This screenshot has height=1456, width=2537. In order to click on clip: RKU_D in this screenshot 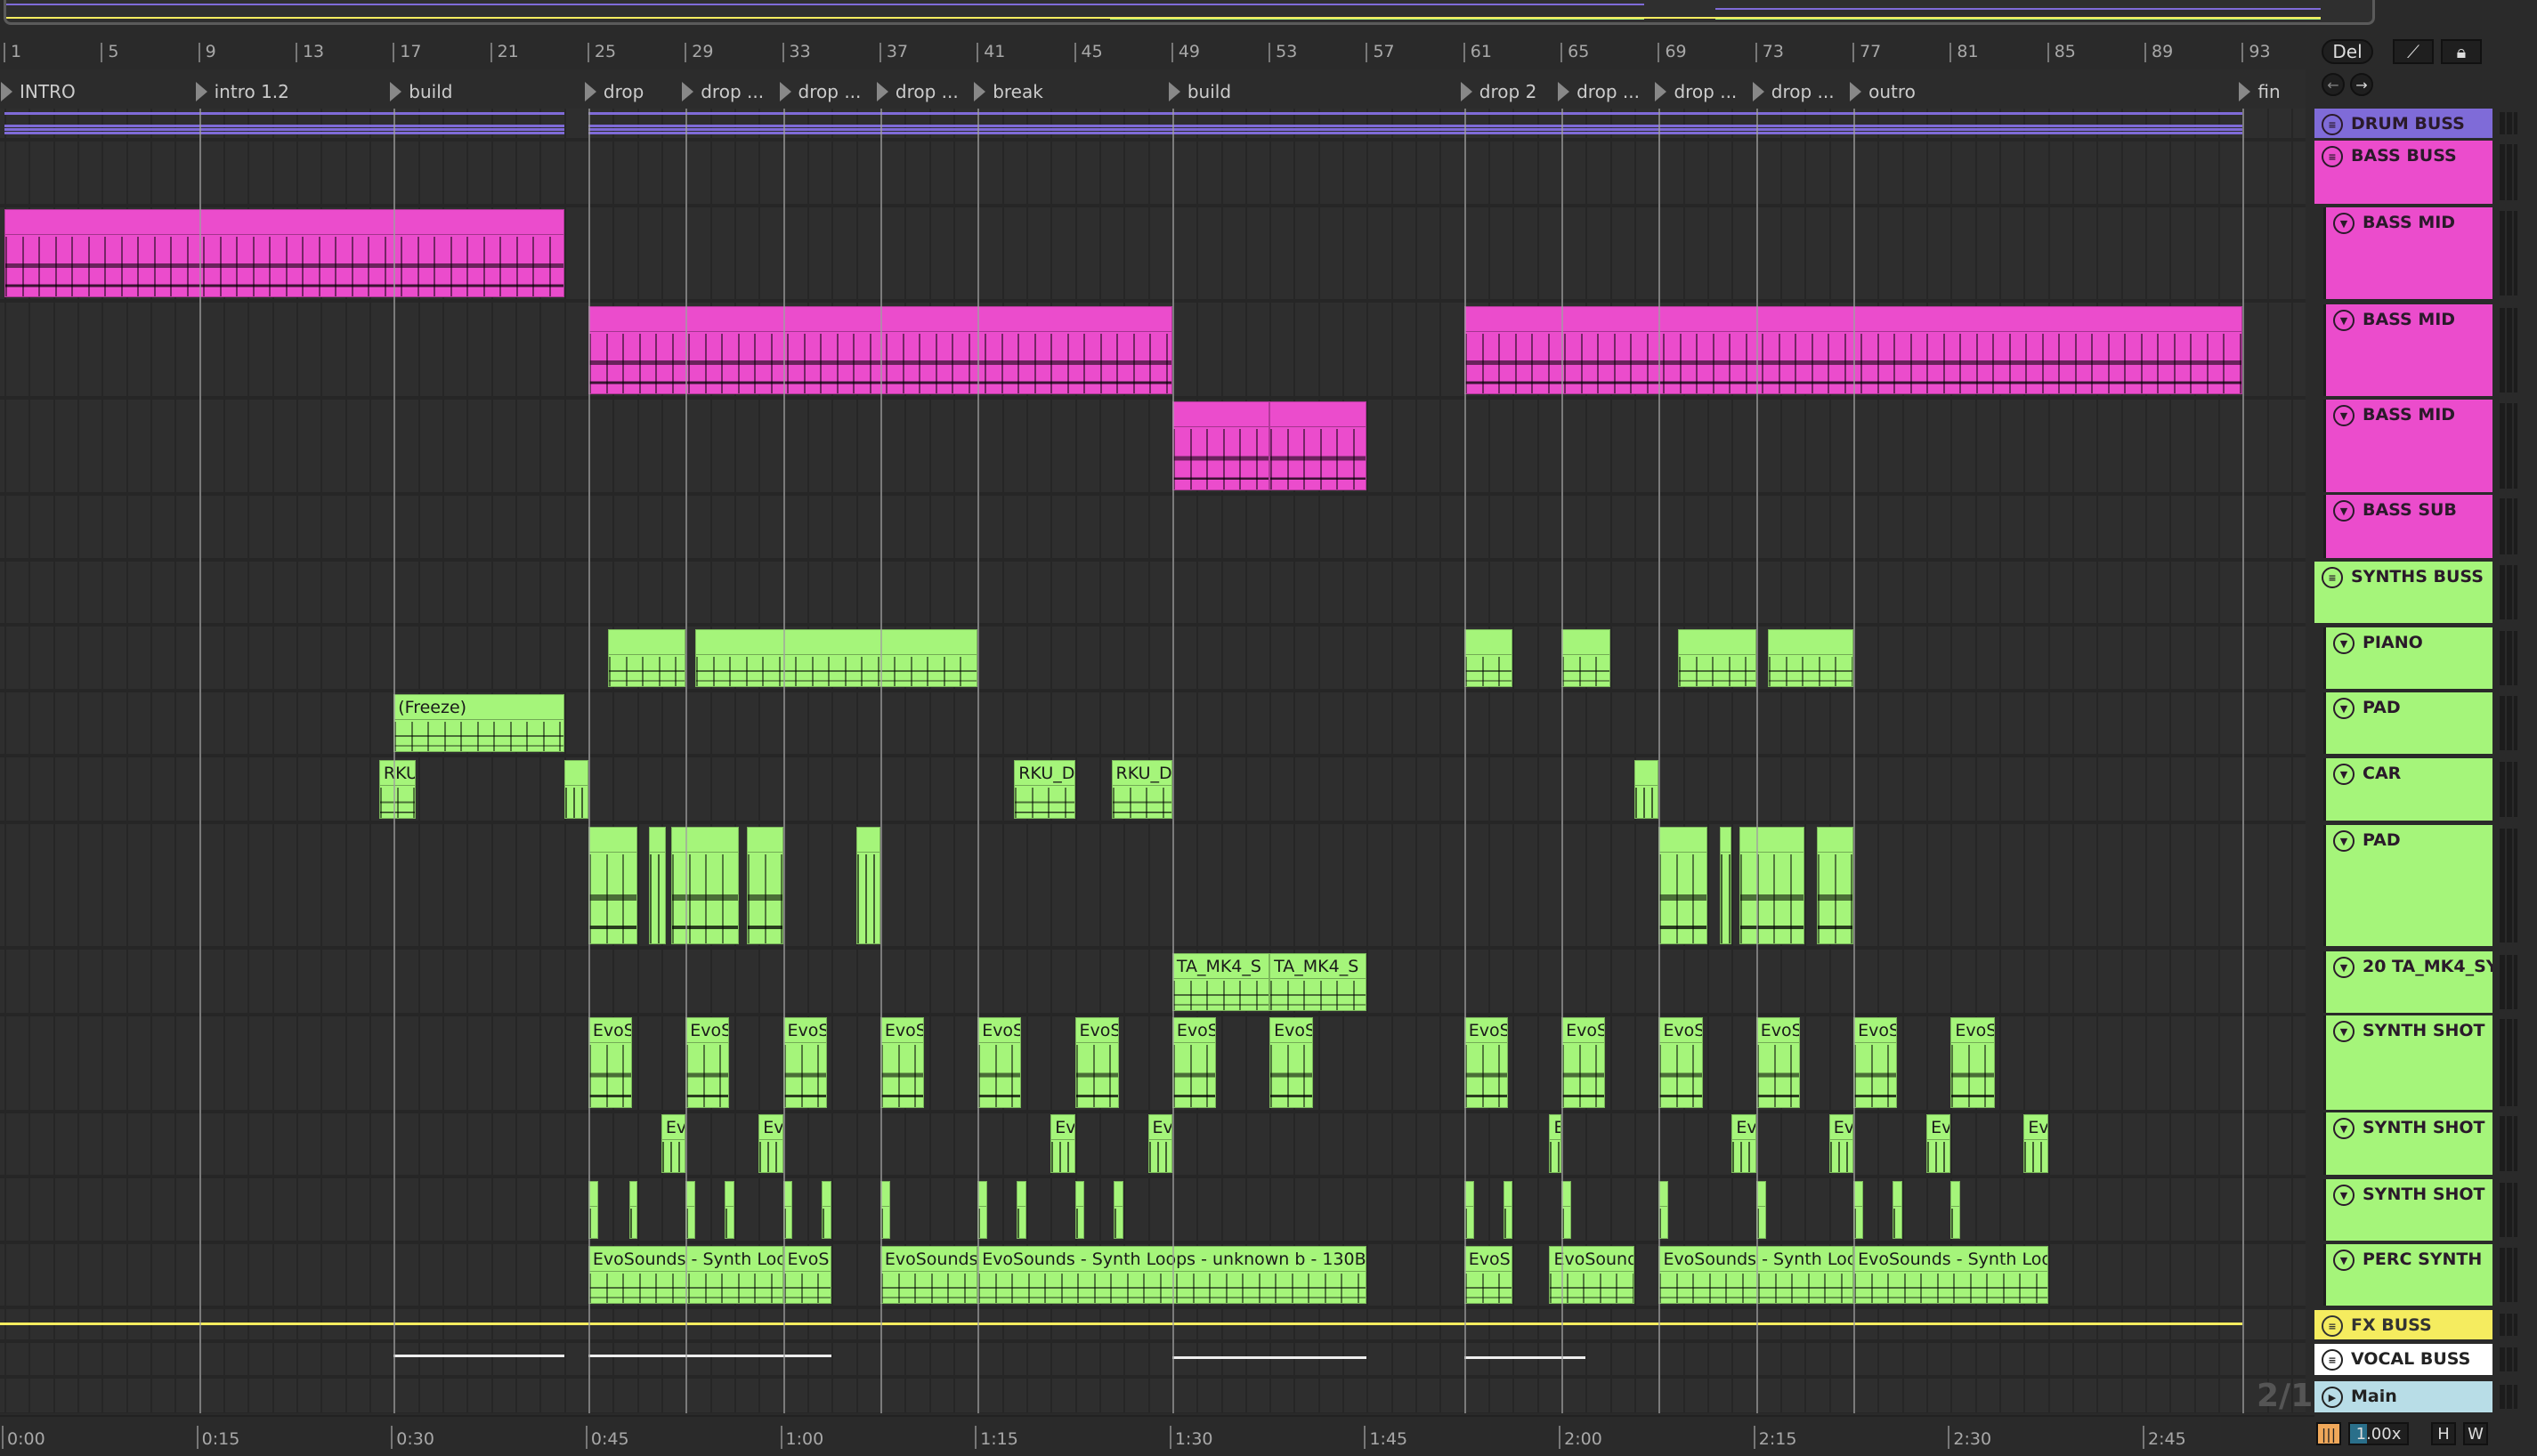, I will do `click(1044, 789)`.